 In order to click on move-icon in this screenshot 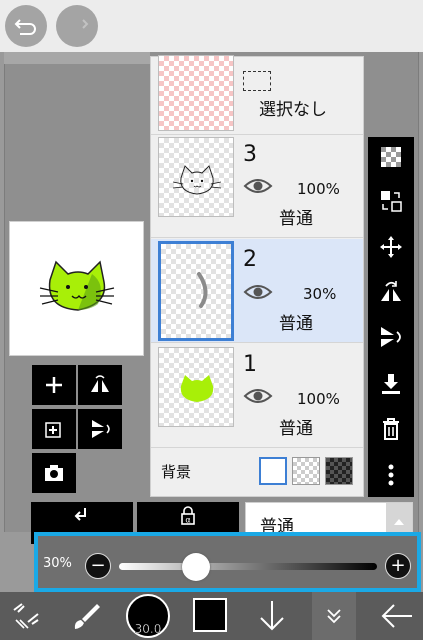, I will do `click(391, 247)`.